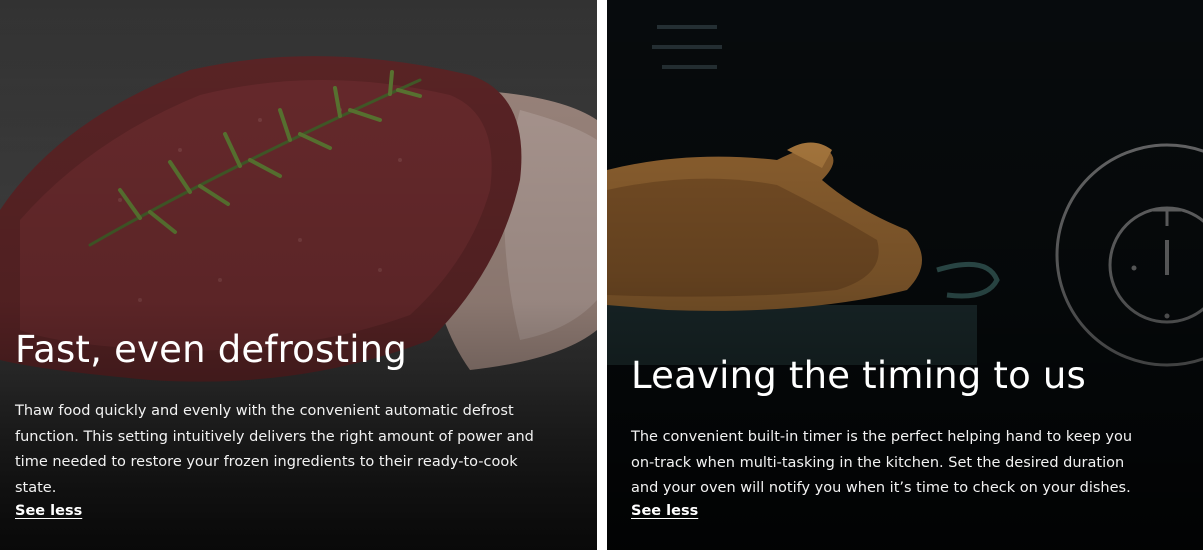  I want to click on card-title: Fast, even defrosting, so click(211, 349).